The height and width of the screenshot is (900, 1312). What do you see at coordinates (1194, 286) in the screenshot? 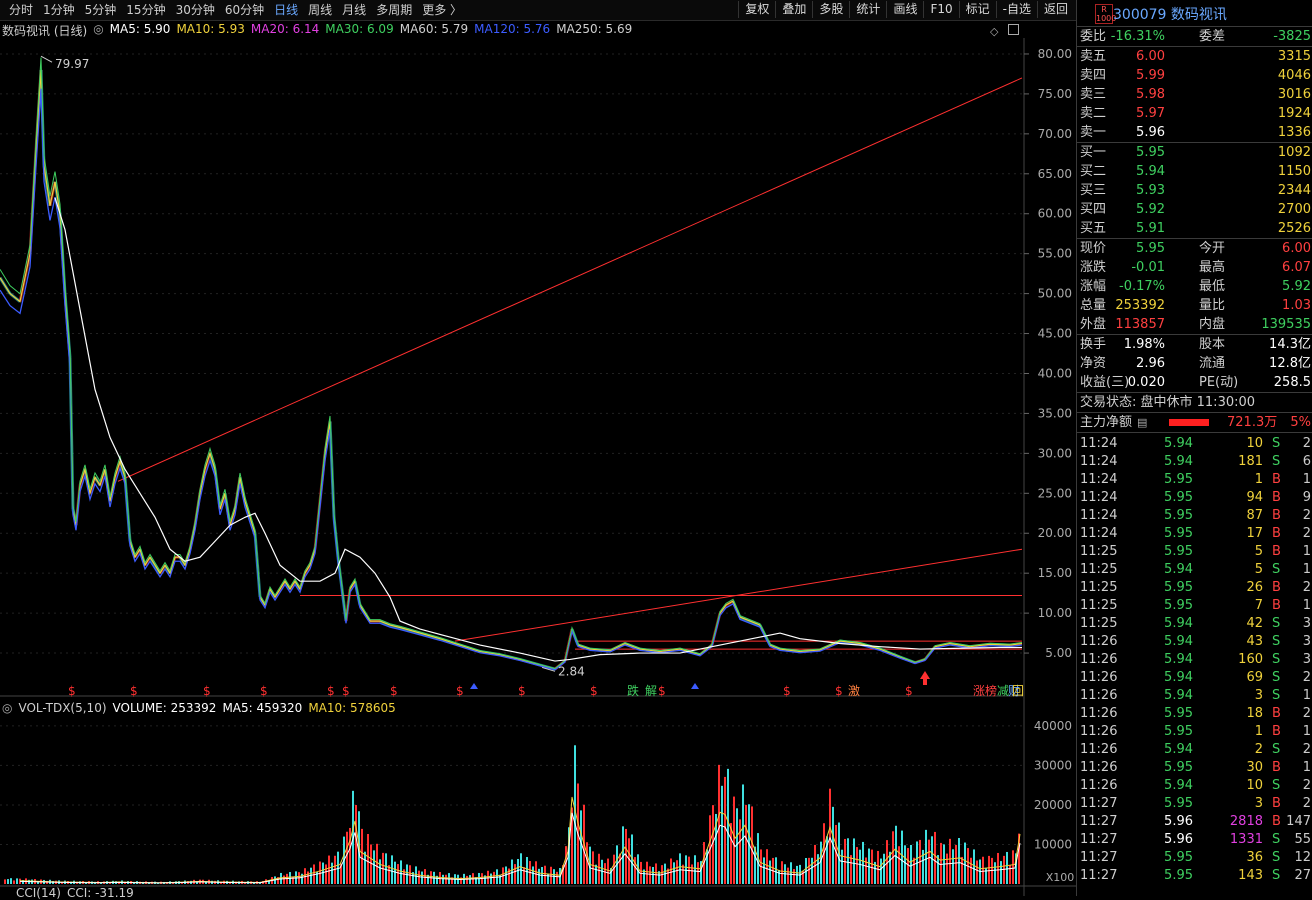
I see `quote-row: 涨幅 -0.17% 最低 5.92` at bounding box center [1194, 286].